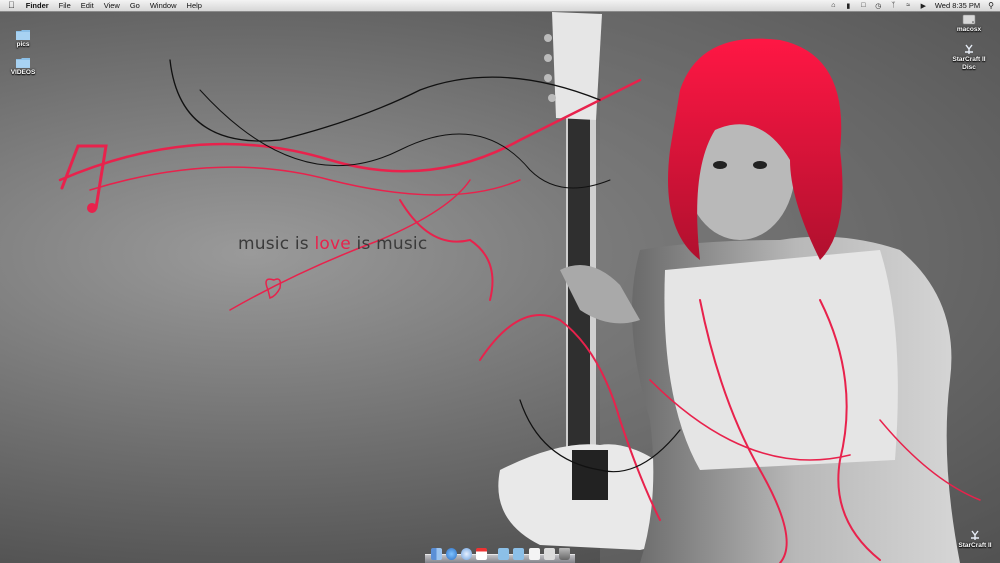  Describe the element at coordinates (481, 554) in the screenshot. I see `calendar-icon` at that location.